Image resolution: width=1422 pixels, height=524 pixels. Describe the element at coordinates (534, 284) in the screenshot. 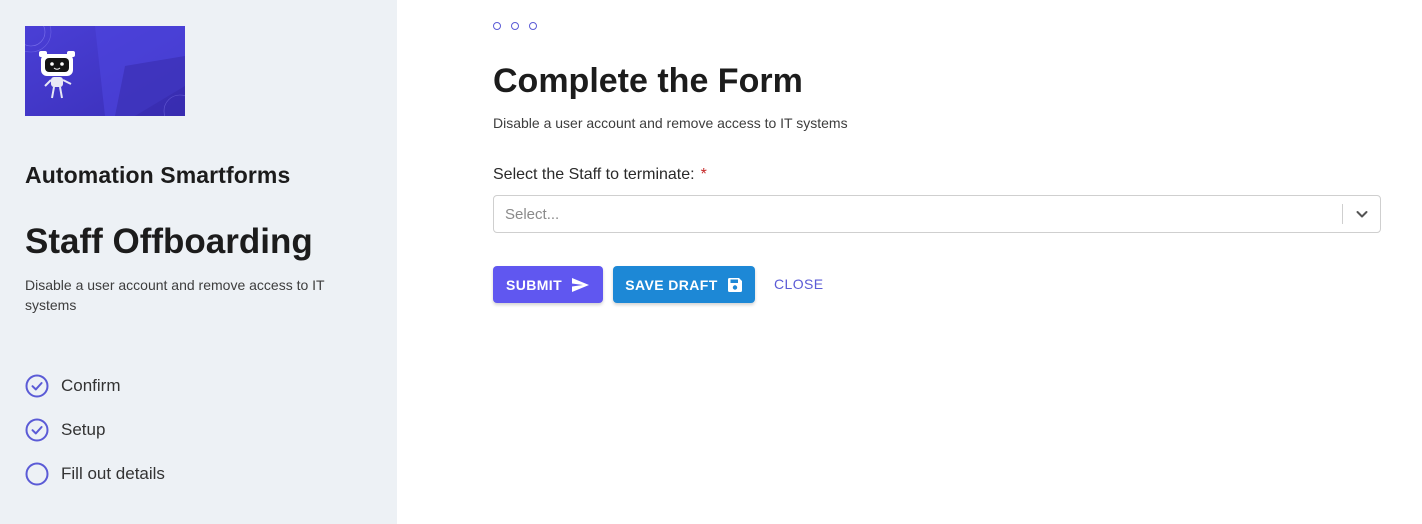

I see `submit-button-label: SUBMIT` at that location.